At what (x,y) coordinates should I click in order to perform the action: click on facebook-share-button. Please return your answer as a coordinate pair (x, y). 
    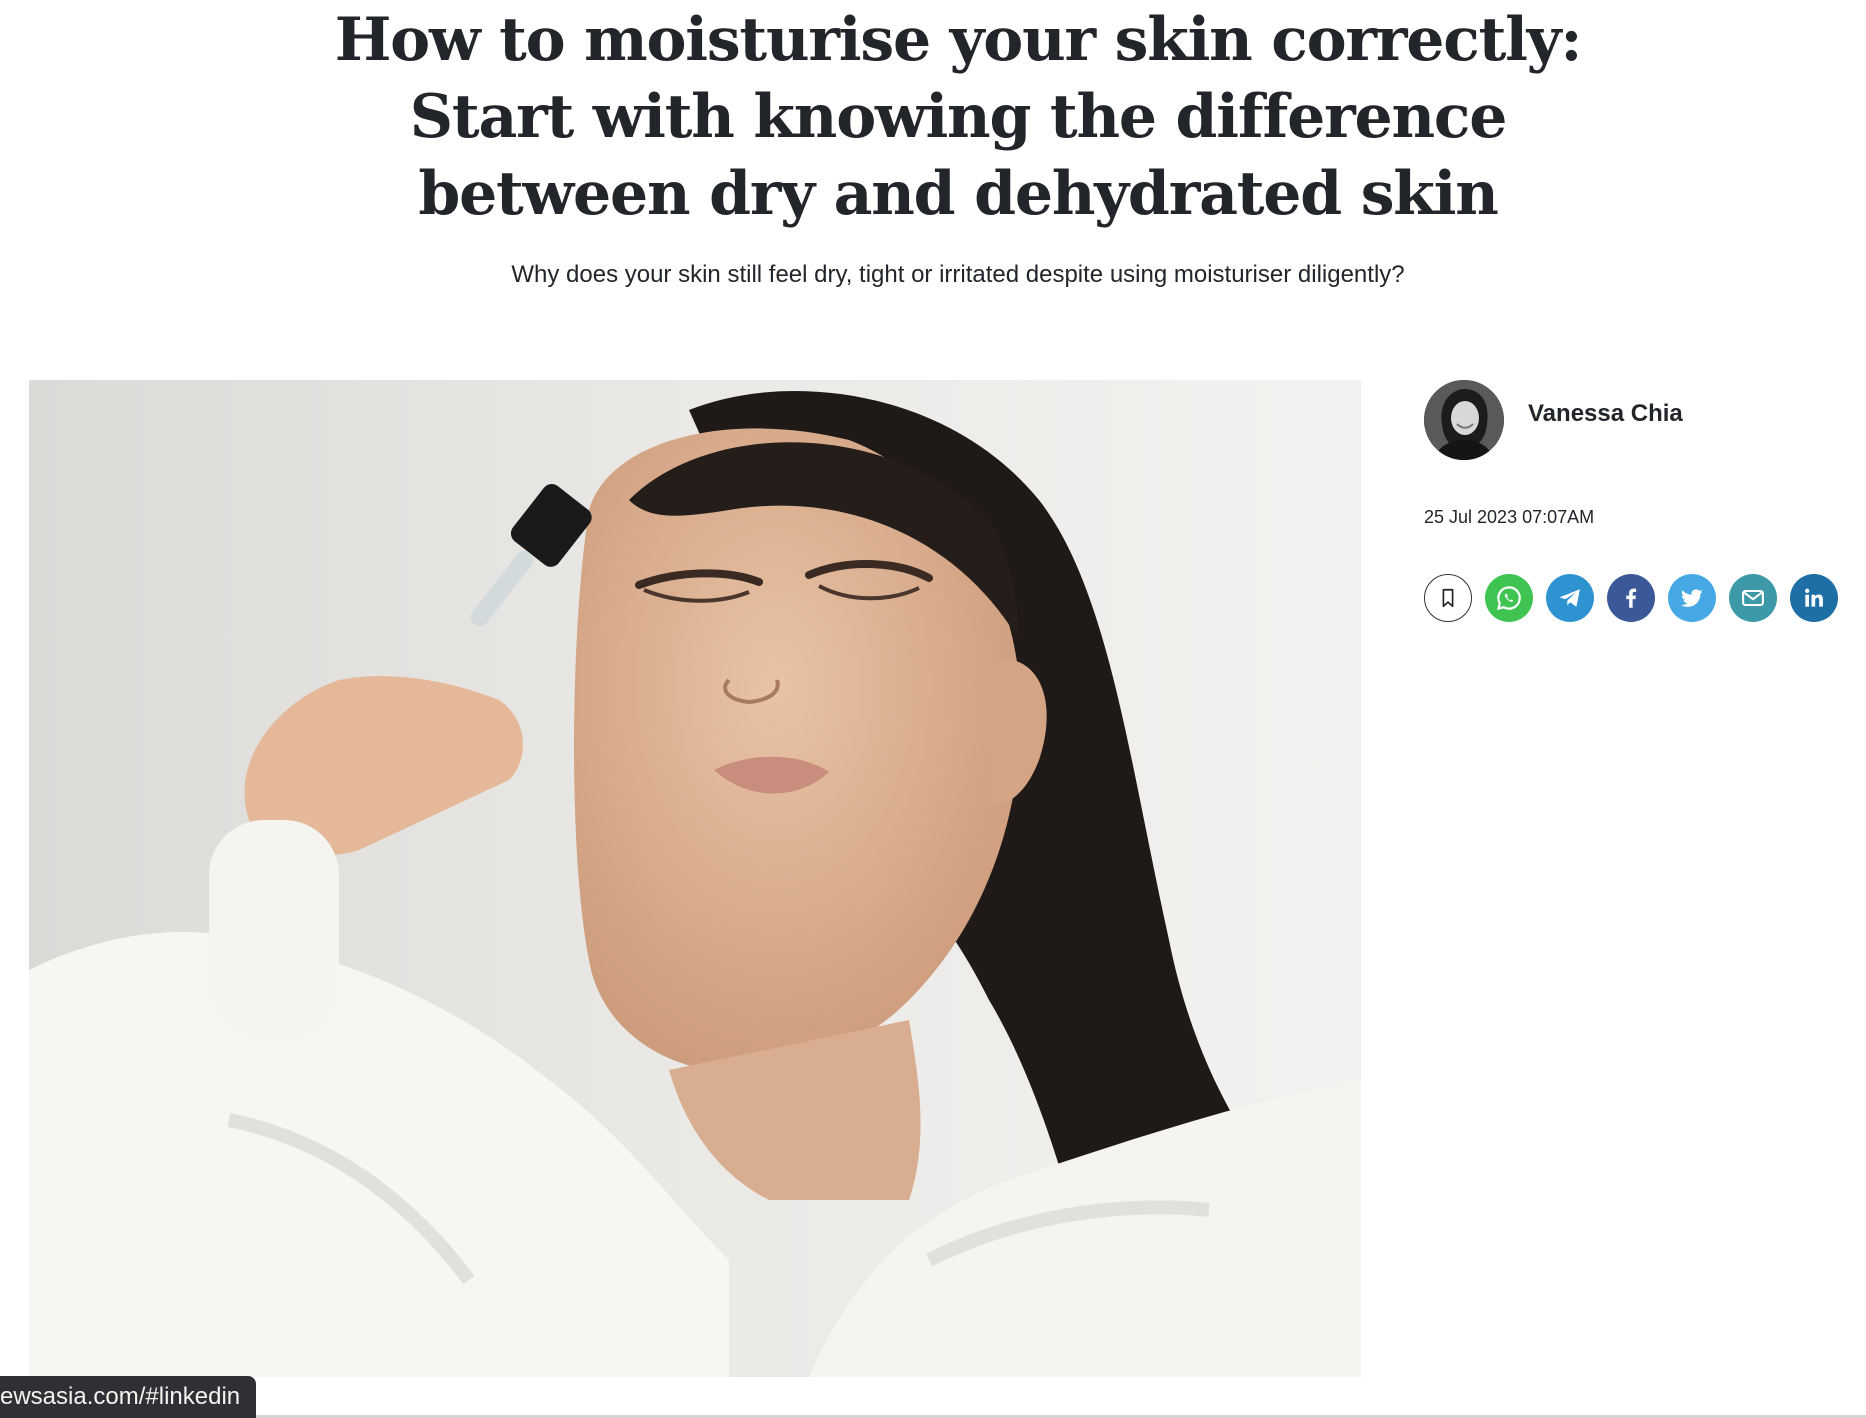
    Looking at the image, I should click on (1631, 598).